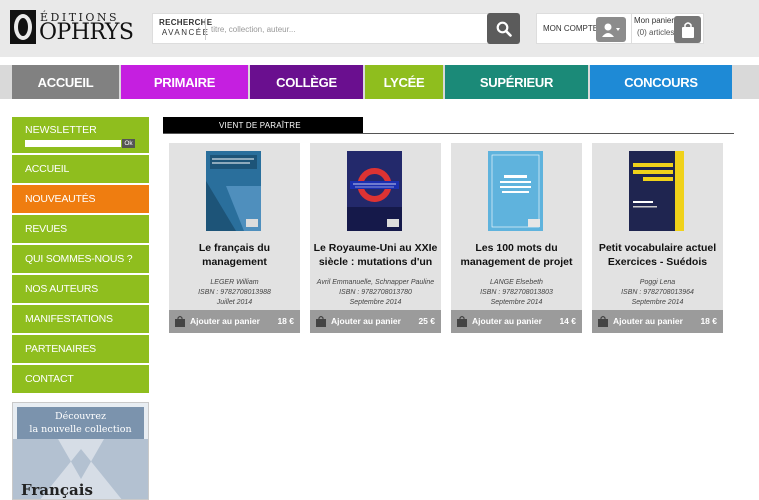 The height and width of the screenshot is (500, 759). I want to click on book-author: Poggi Lena, so click(657, 283).